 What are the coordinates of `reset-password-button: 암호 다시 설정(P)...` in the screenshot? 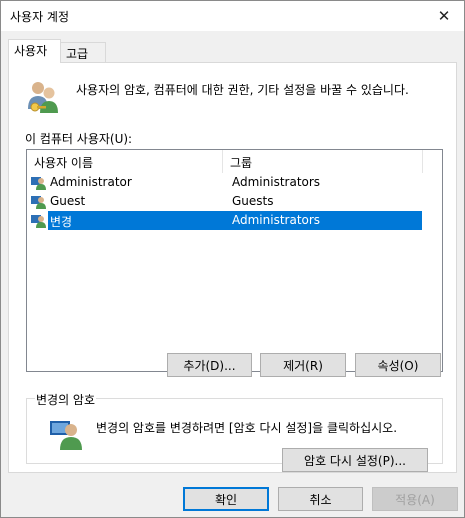 It's located at (355, 460).